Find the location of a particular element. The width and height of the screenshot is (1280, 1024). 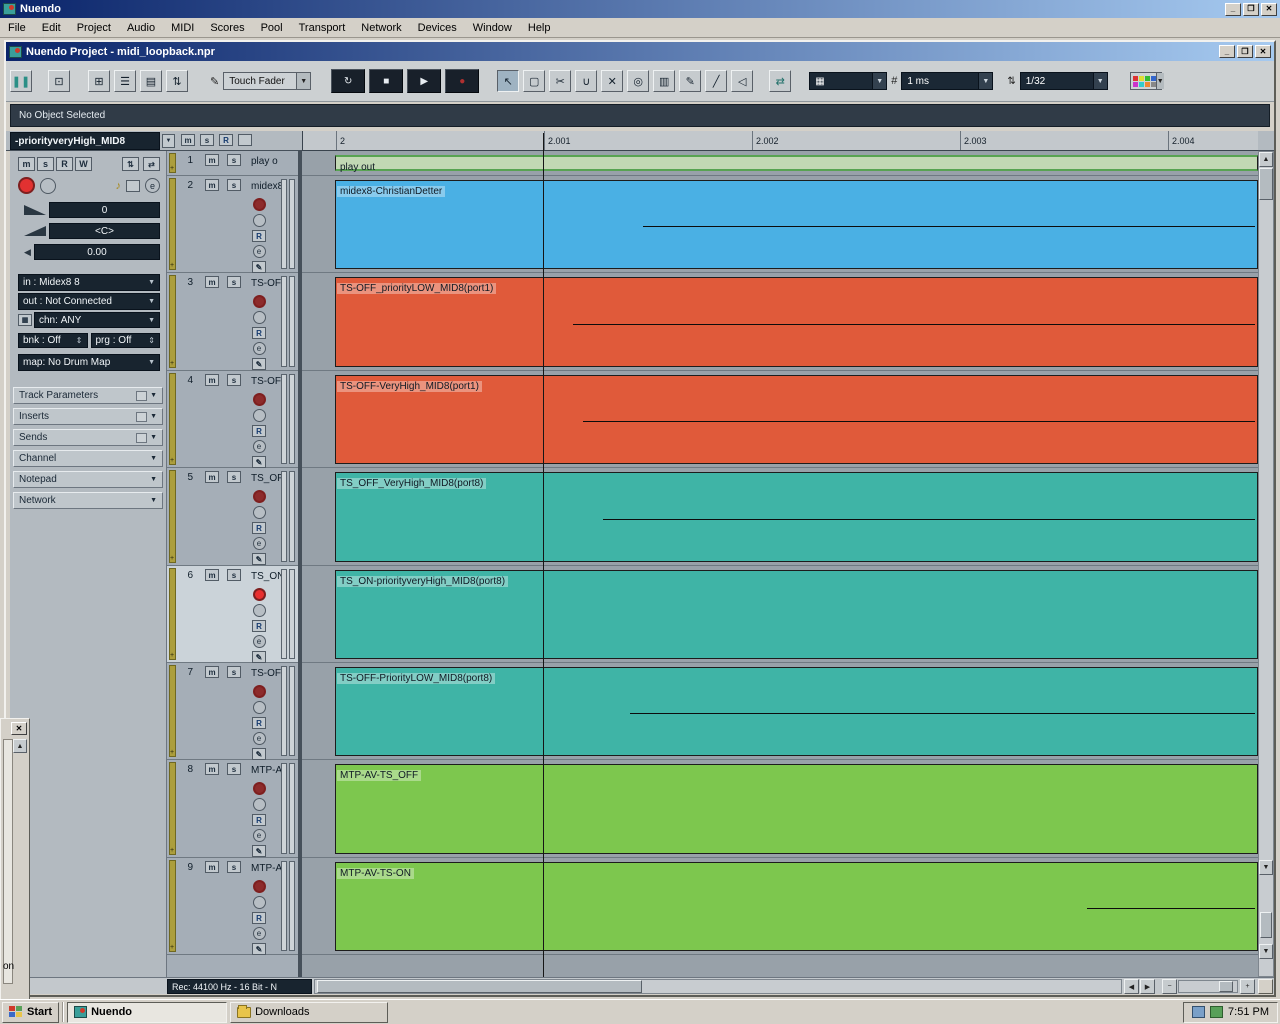

project-close-button: ✕ is located at coordinates (1263, 51).